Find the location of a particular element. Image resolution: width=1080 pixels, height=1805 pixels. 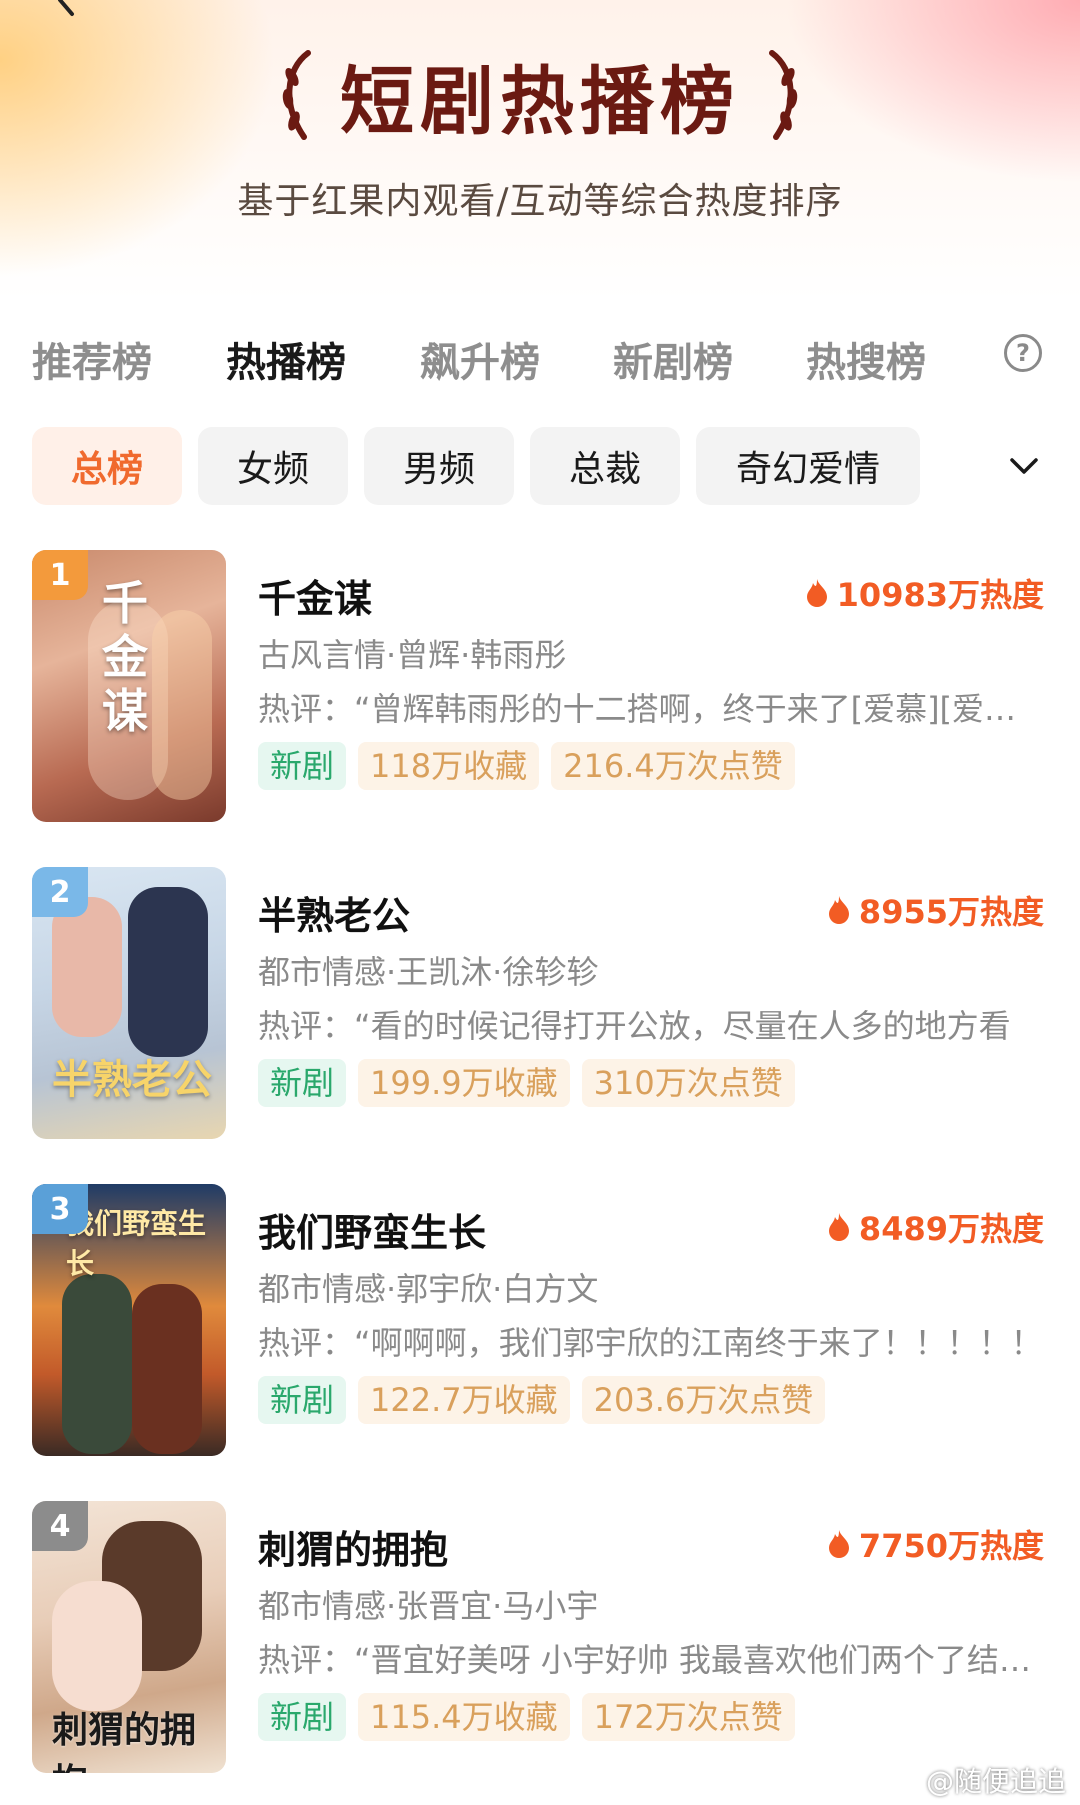

favorites-tag: 122.7万收藏 is located at coordinates (464, 1400).